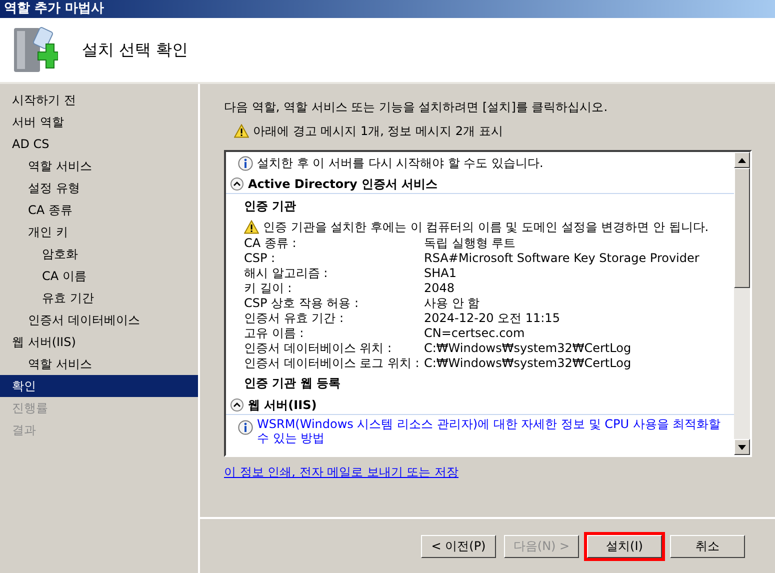 This screenshot has height=573, width=775. I want to click on scrollbar, so click(742, 303).